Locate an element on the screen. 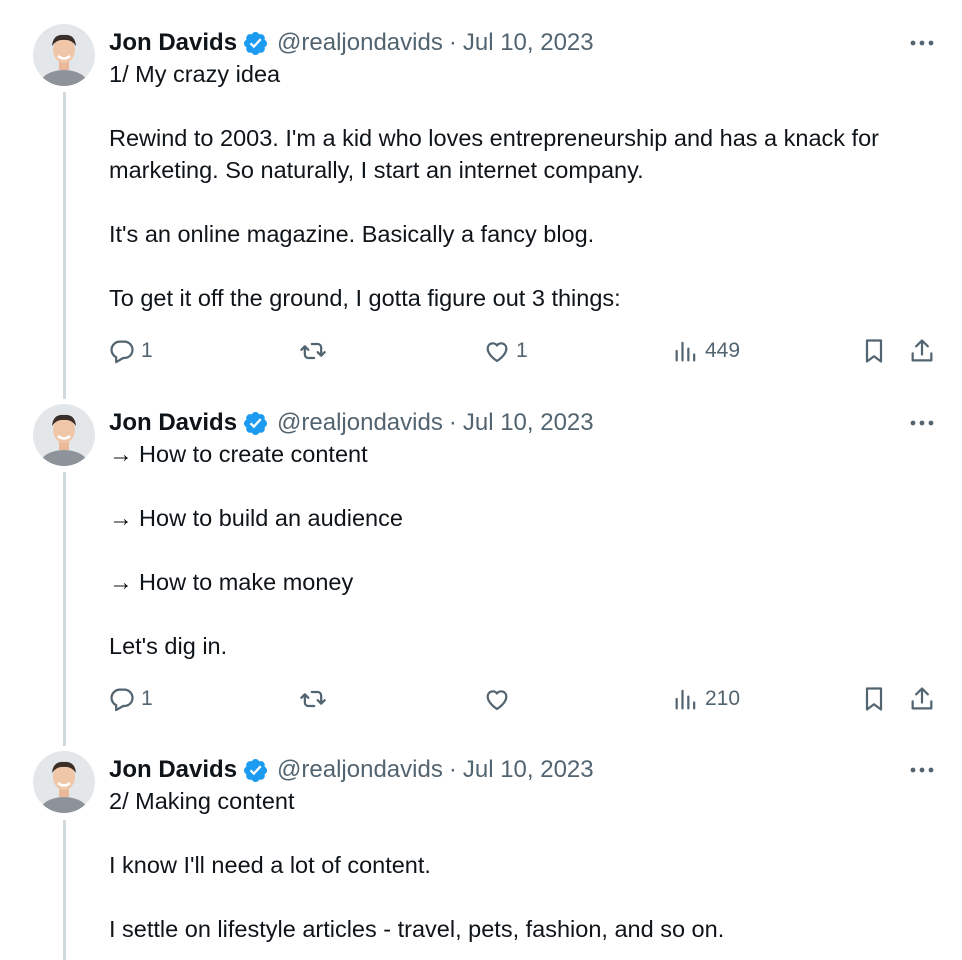  view-count: 449 is located at coordinates (723, 350).